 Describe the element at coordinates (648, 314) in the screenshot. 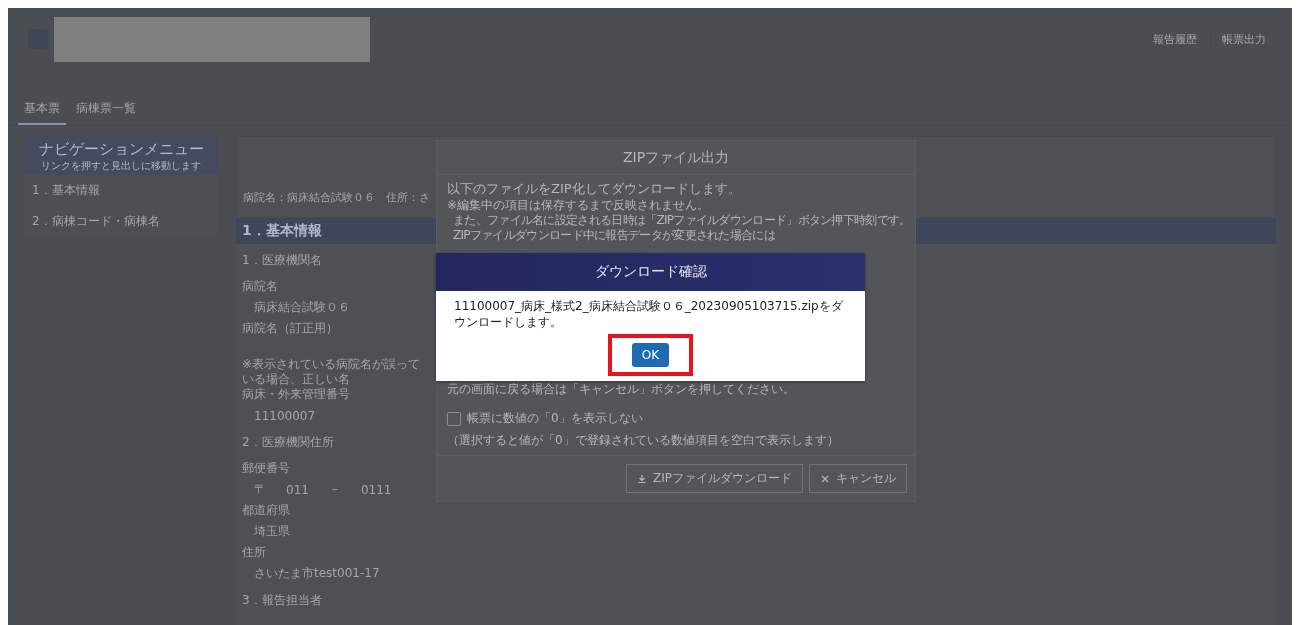

I see `confirm-message: 11100007_病床_様式2_病床結合試験０６_20230905103715.zipをダウンロードします。` at that location.